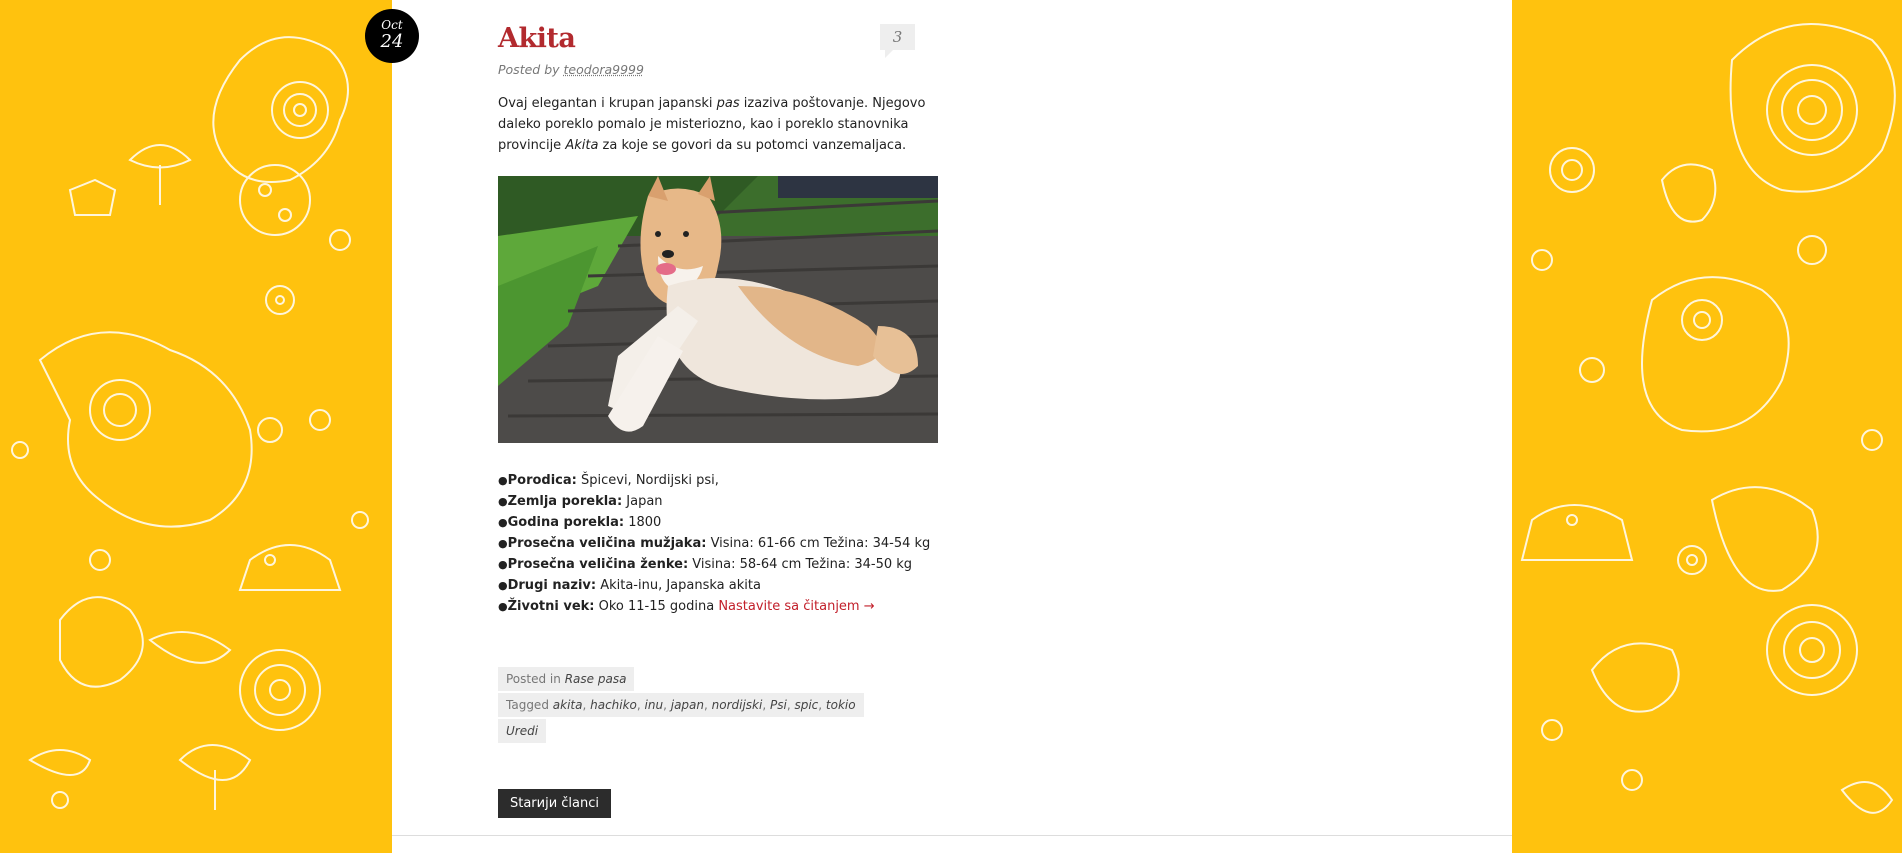 This screenshot has height=853, width=1902. What do you see at coordinates (818, 543) in the screenshot?
I see `fact-value: Visina: 61-66 cm Težina: 34-54 kg` at bounding box center [818, 543].